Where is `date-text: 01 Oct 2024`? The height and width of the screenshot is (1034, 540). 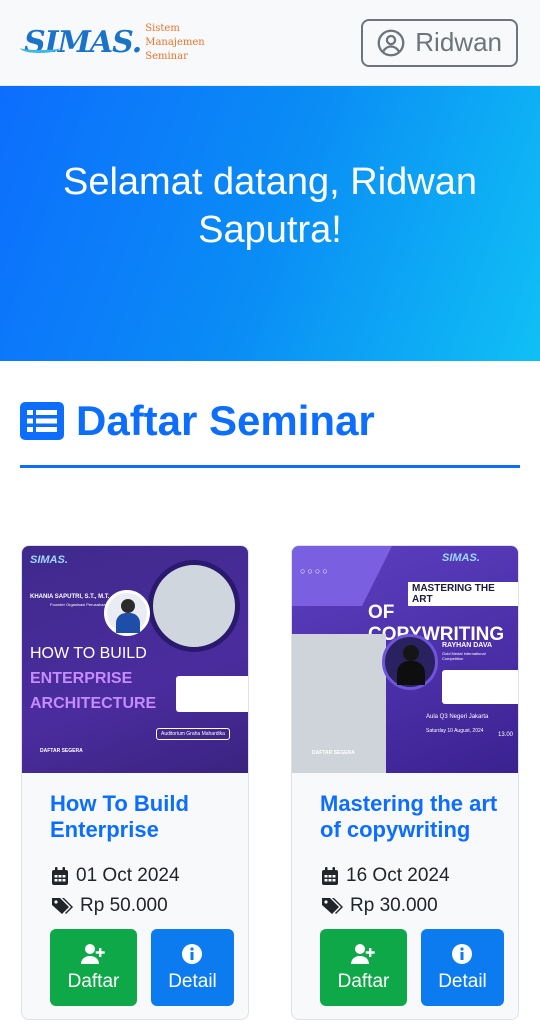 date-text: 01 Oct 2024 is located at coordinates (128, 875).